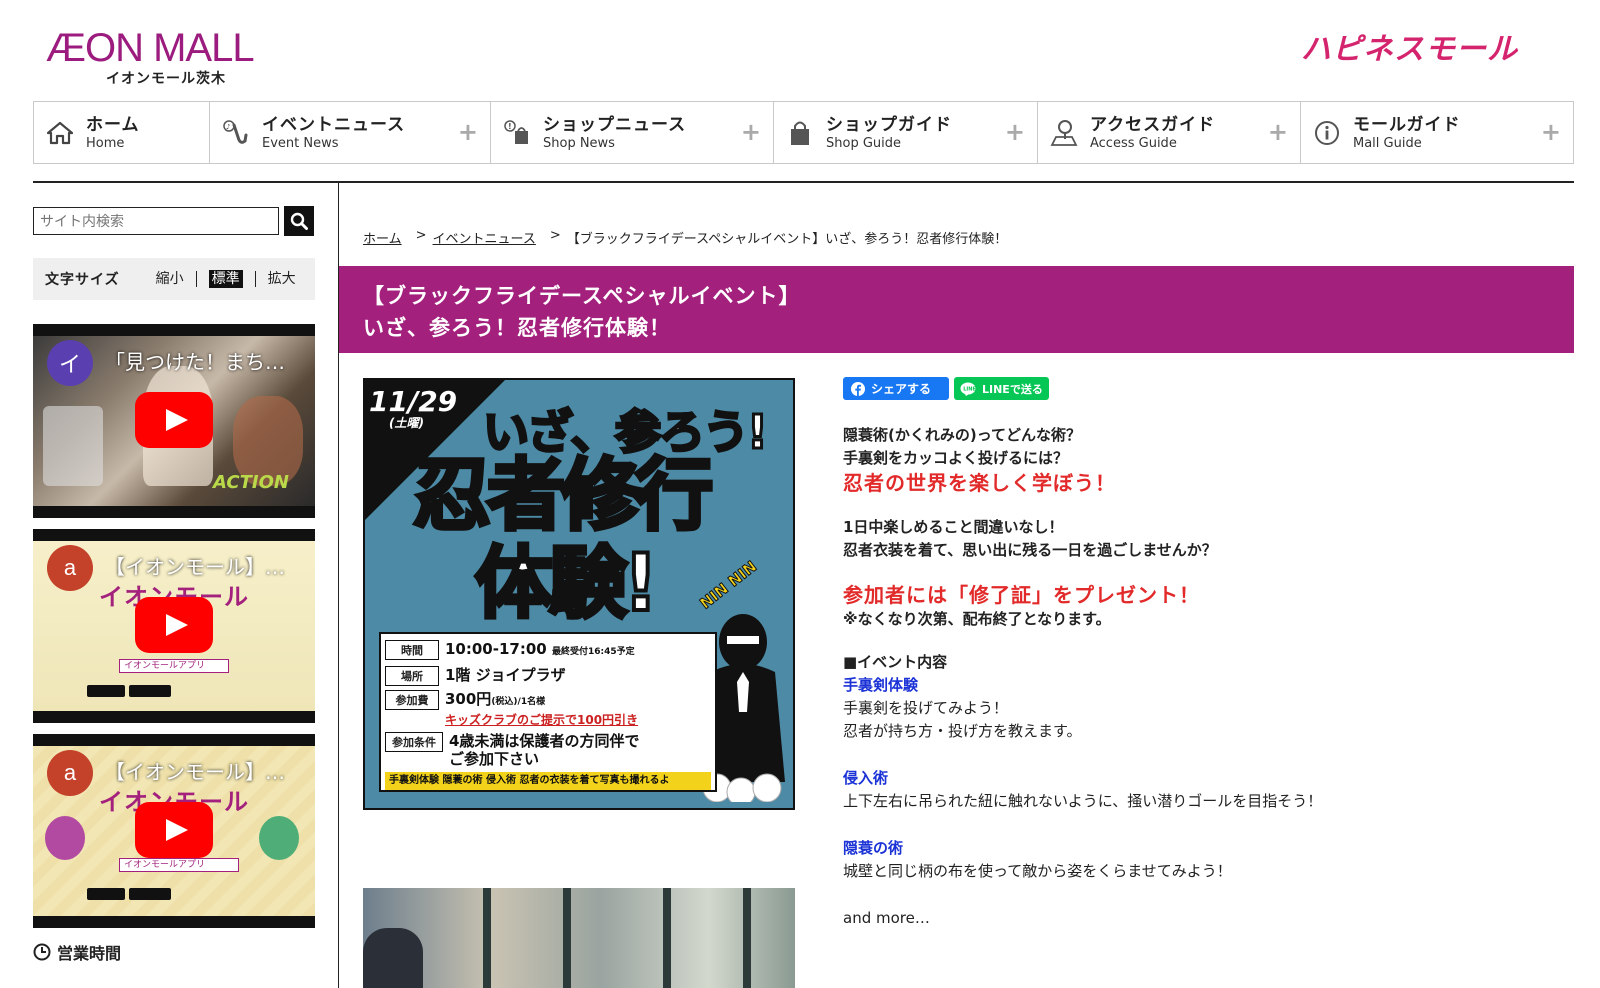  What do you see at coordinates (563, 496) in the screenshot?
I see `poster-headline-2: 忍者修行` at bounding box center [563, 496].